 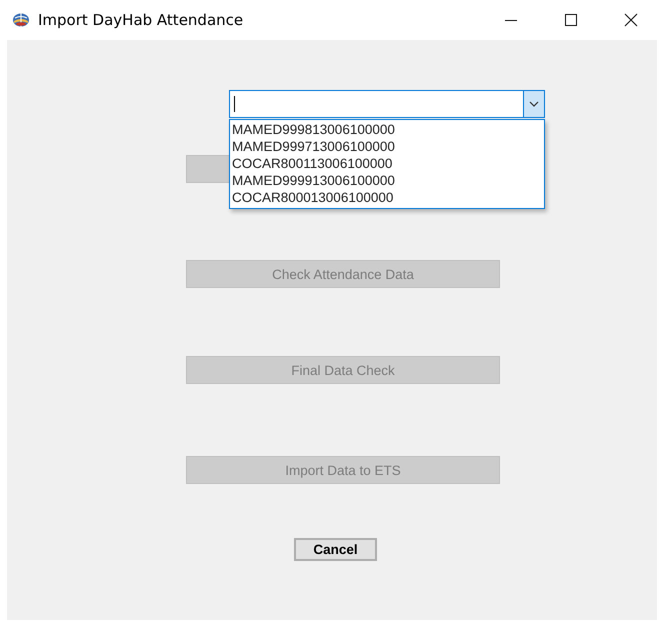 I want to click on window-title: Import DayHab Attendance, so click(x=141, y=20).